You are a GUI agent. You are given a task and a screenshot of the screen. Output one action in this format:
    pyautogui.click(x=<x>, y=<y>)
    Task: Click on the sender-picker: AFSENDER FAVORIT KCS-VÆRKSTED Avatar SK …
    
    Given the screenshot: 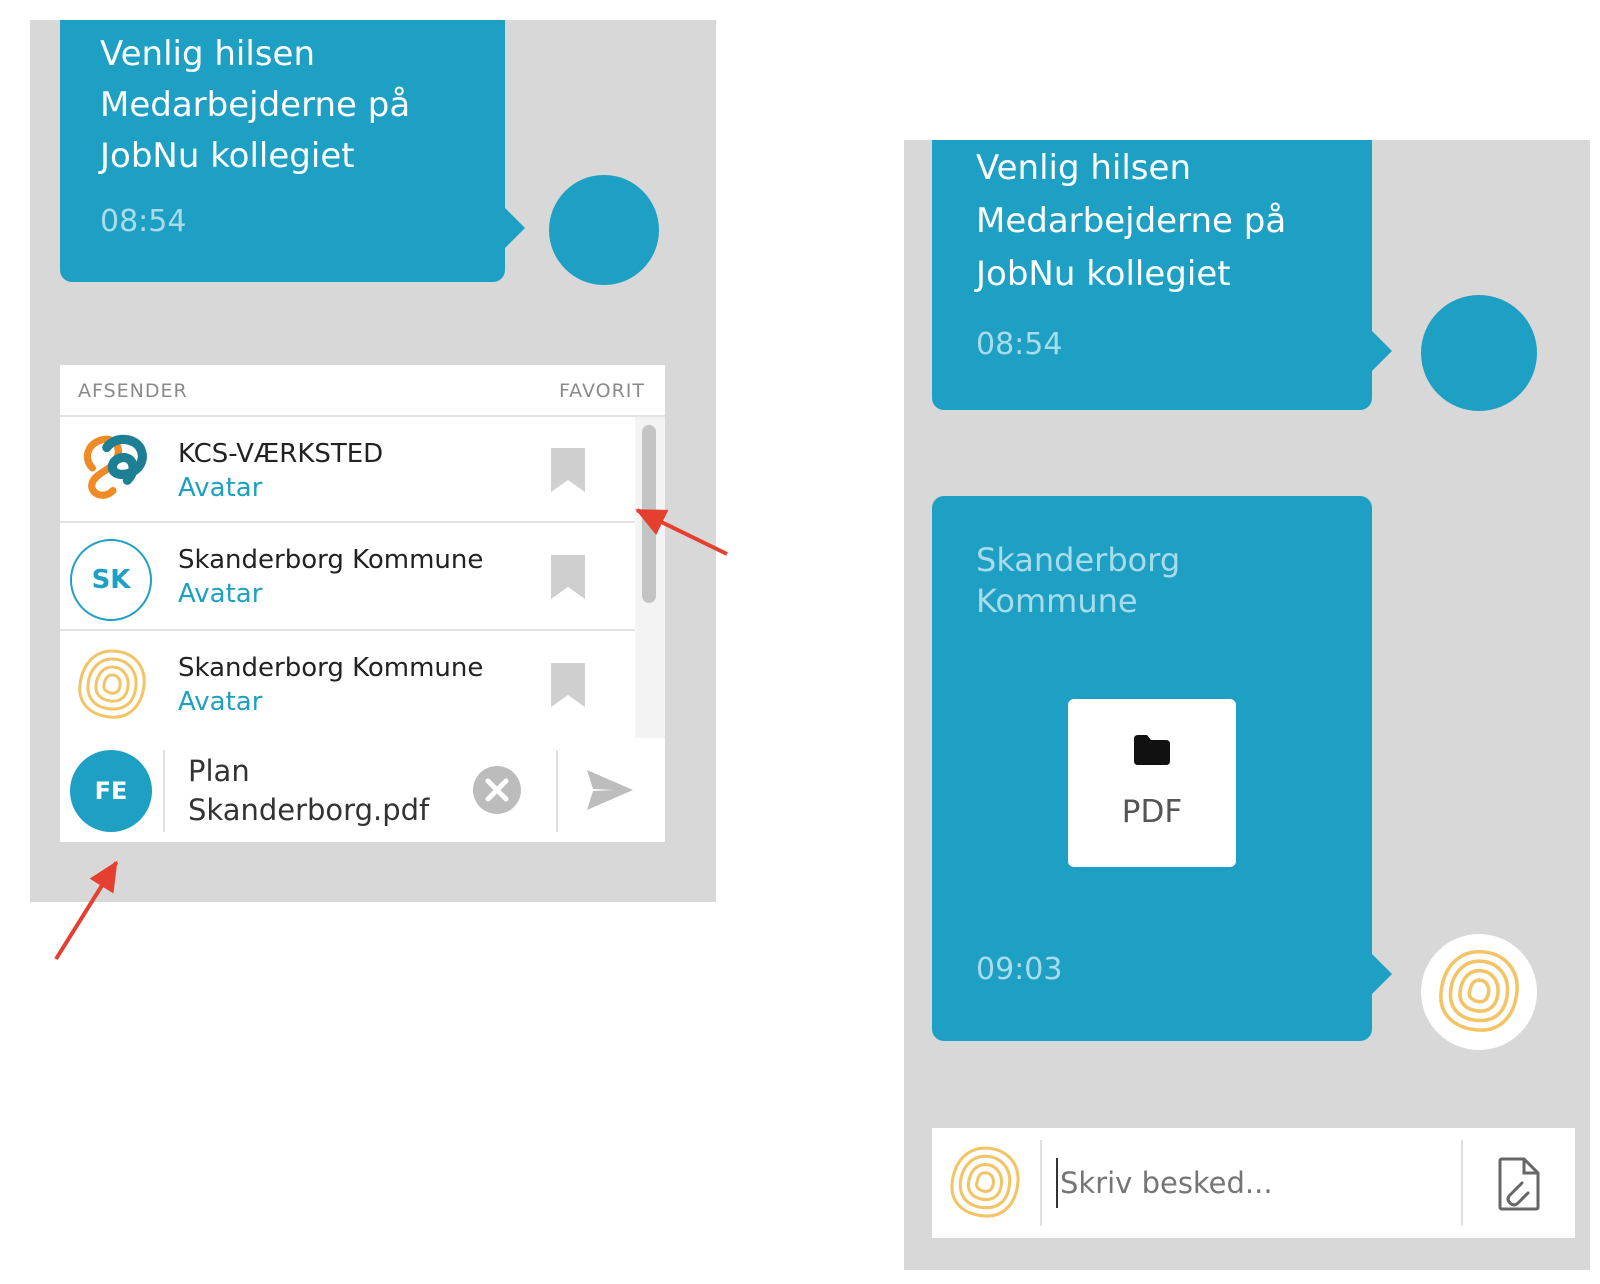 What is the action you would take?
    pyautogui.click(x=362, y=551)
    